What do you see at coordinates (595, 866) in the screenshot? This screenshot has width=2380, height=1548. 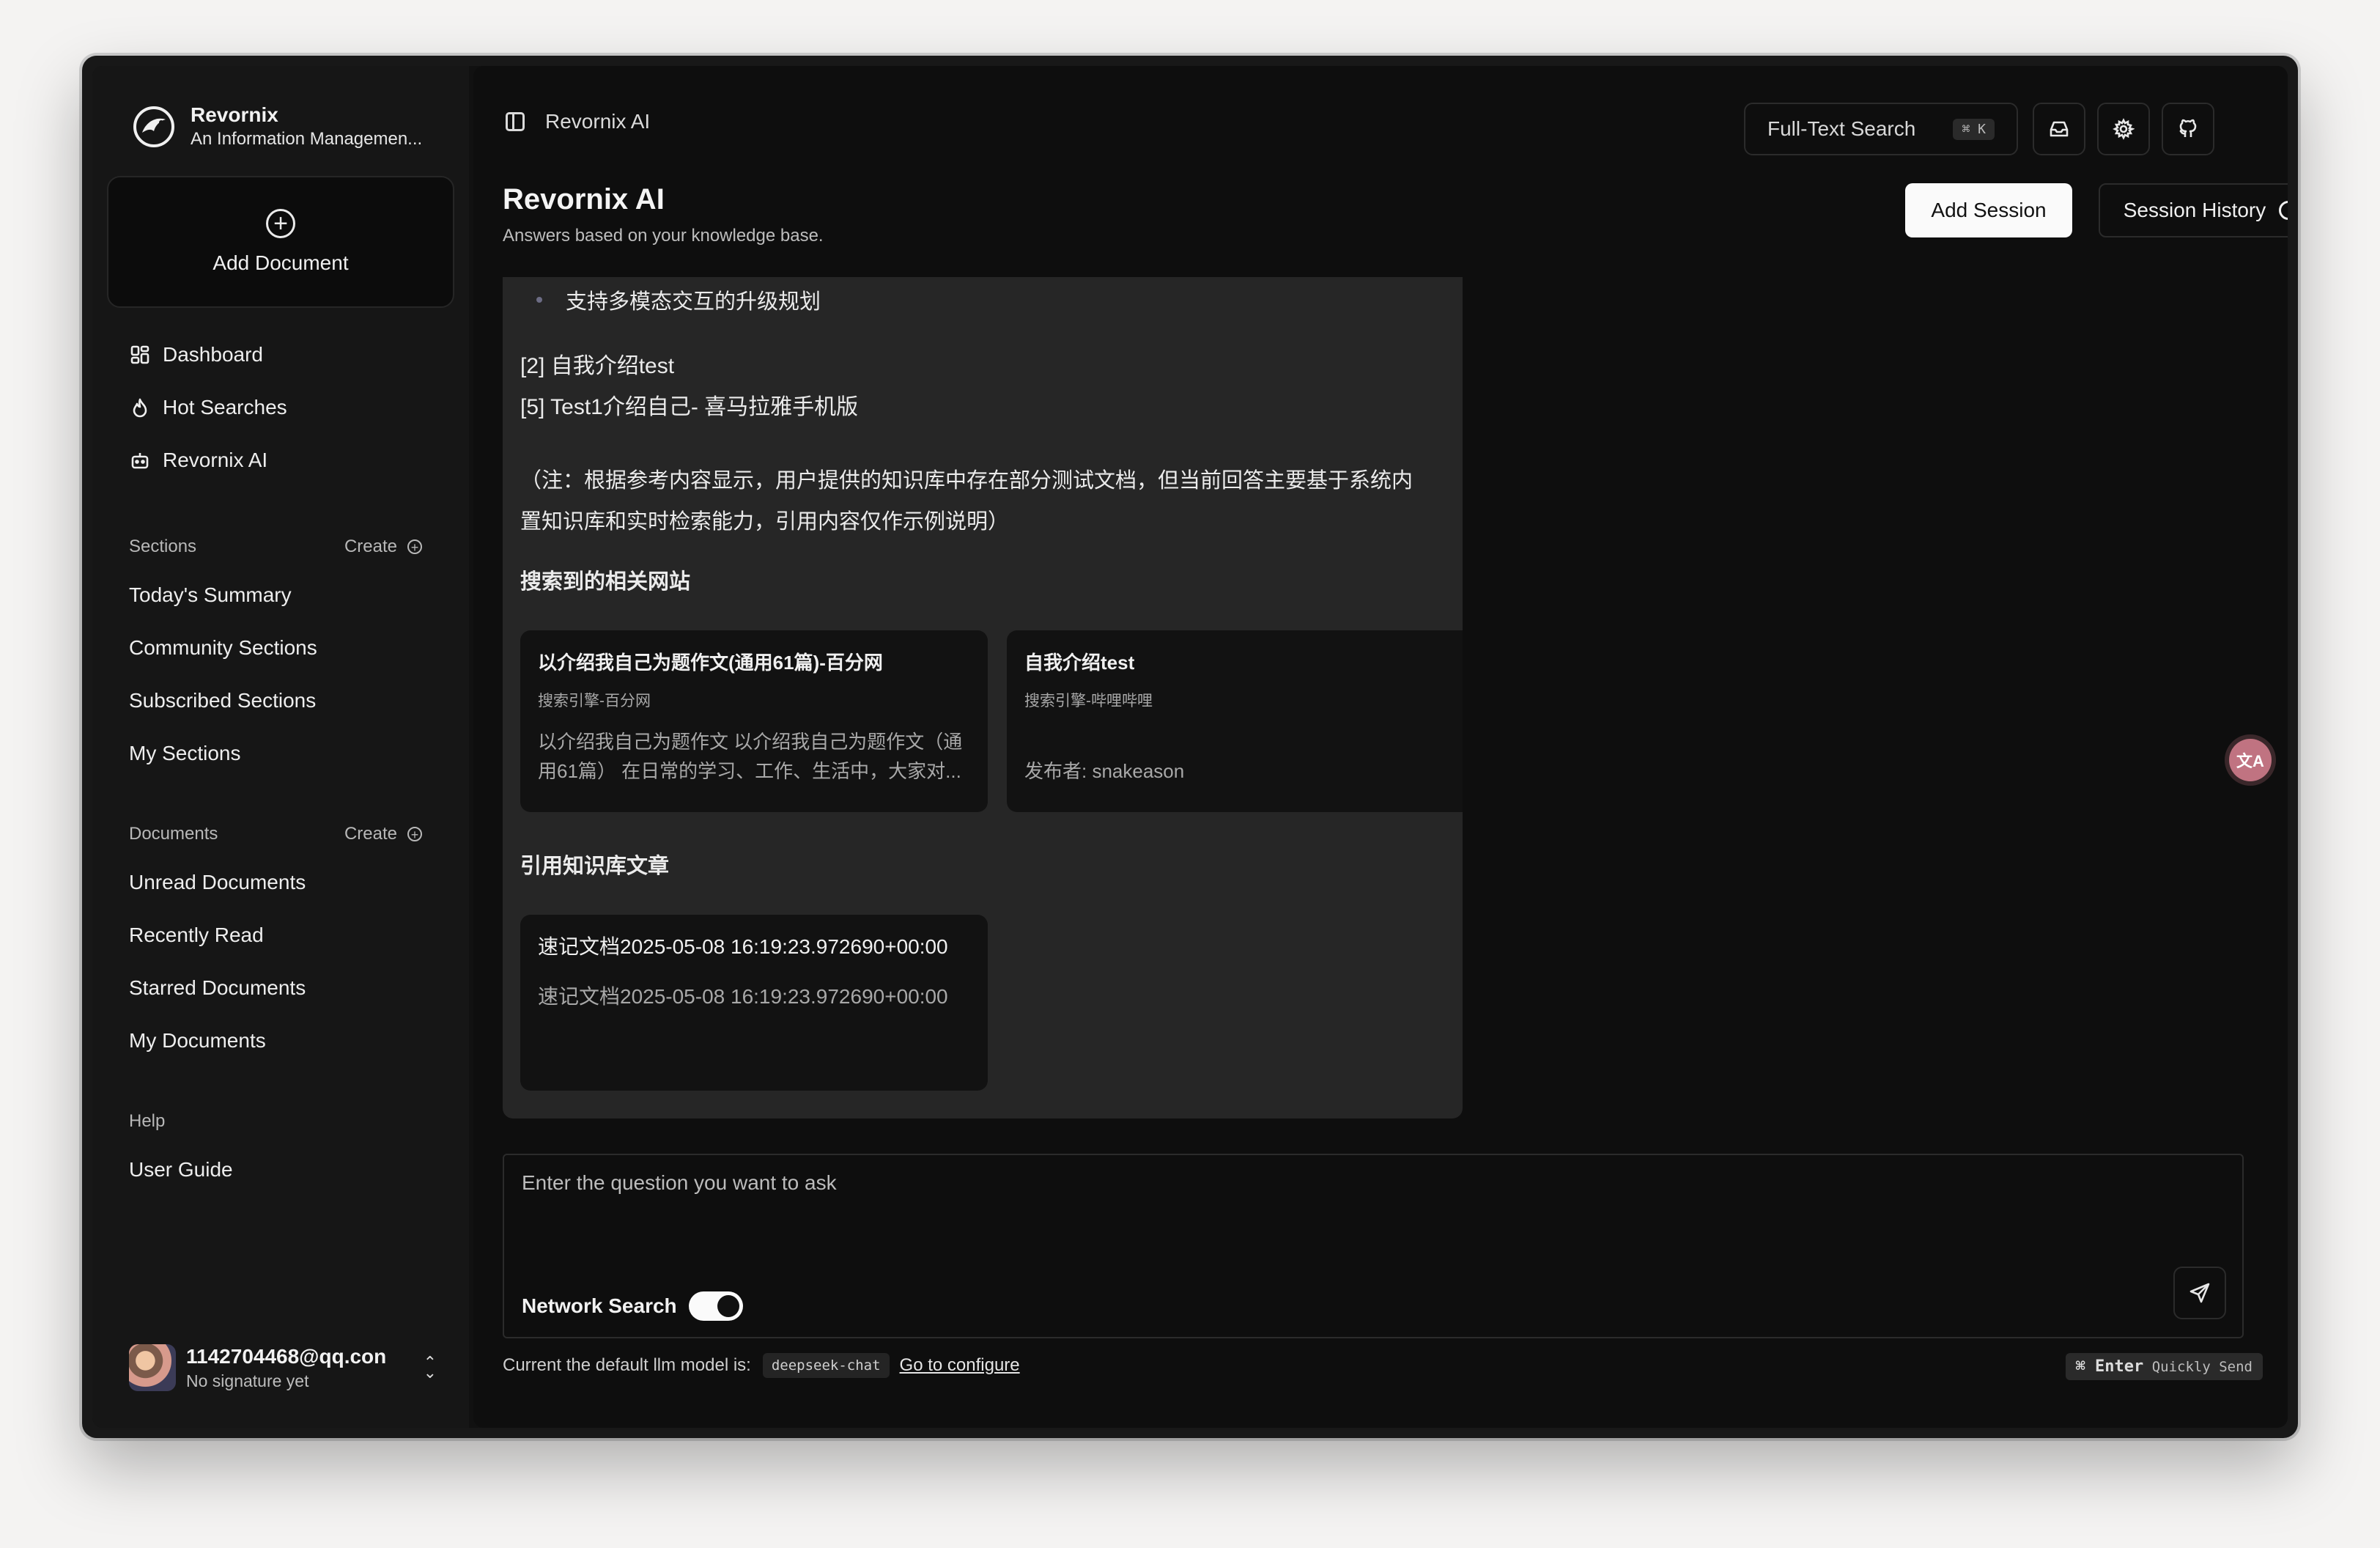 I see `kb-articles-heading: 引用知识库文章` at bounding box center [595, 866].